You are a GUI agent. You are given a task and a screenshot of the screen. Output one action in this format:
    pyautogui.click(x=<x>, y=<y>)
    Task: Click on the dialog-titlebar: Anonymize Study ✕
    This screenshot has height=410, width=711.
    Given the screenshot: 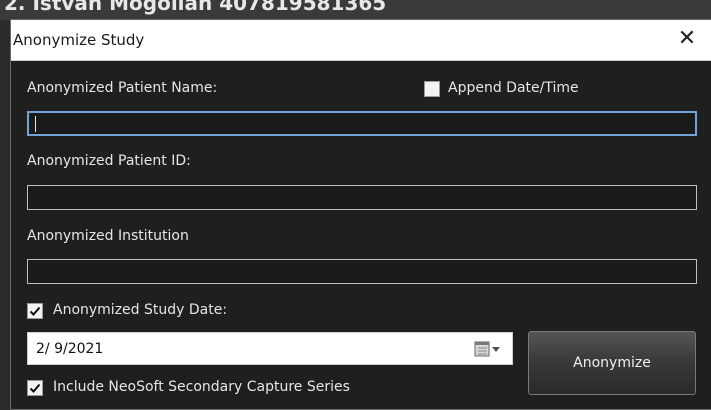 What is the action you would take?
    pyautogui.click(x=361, y=40)
    